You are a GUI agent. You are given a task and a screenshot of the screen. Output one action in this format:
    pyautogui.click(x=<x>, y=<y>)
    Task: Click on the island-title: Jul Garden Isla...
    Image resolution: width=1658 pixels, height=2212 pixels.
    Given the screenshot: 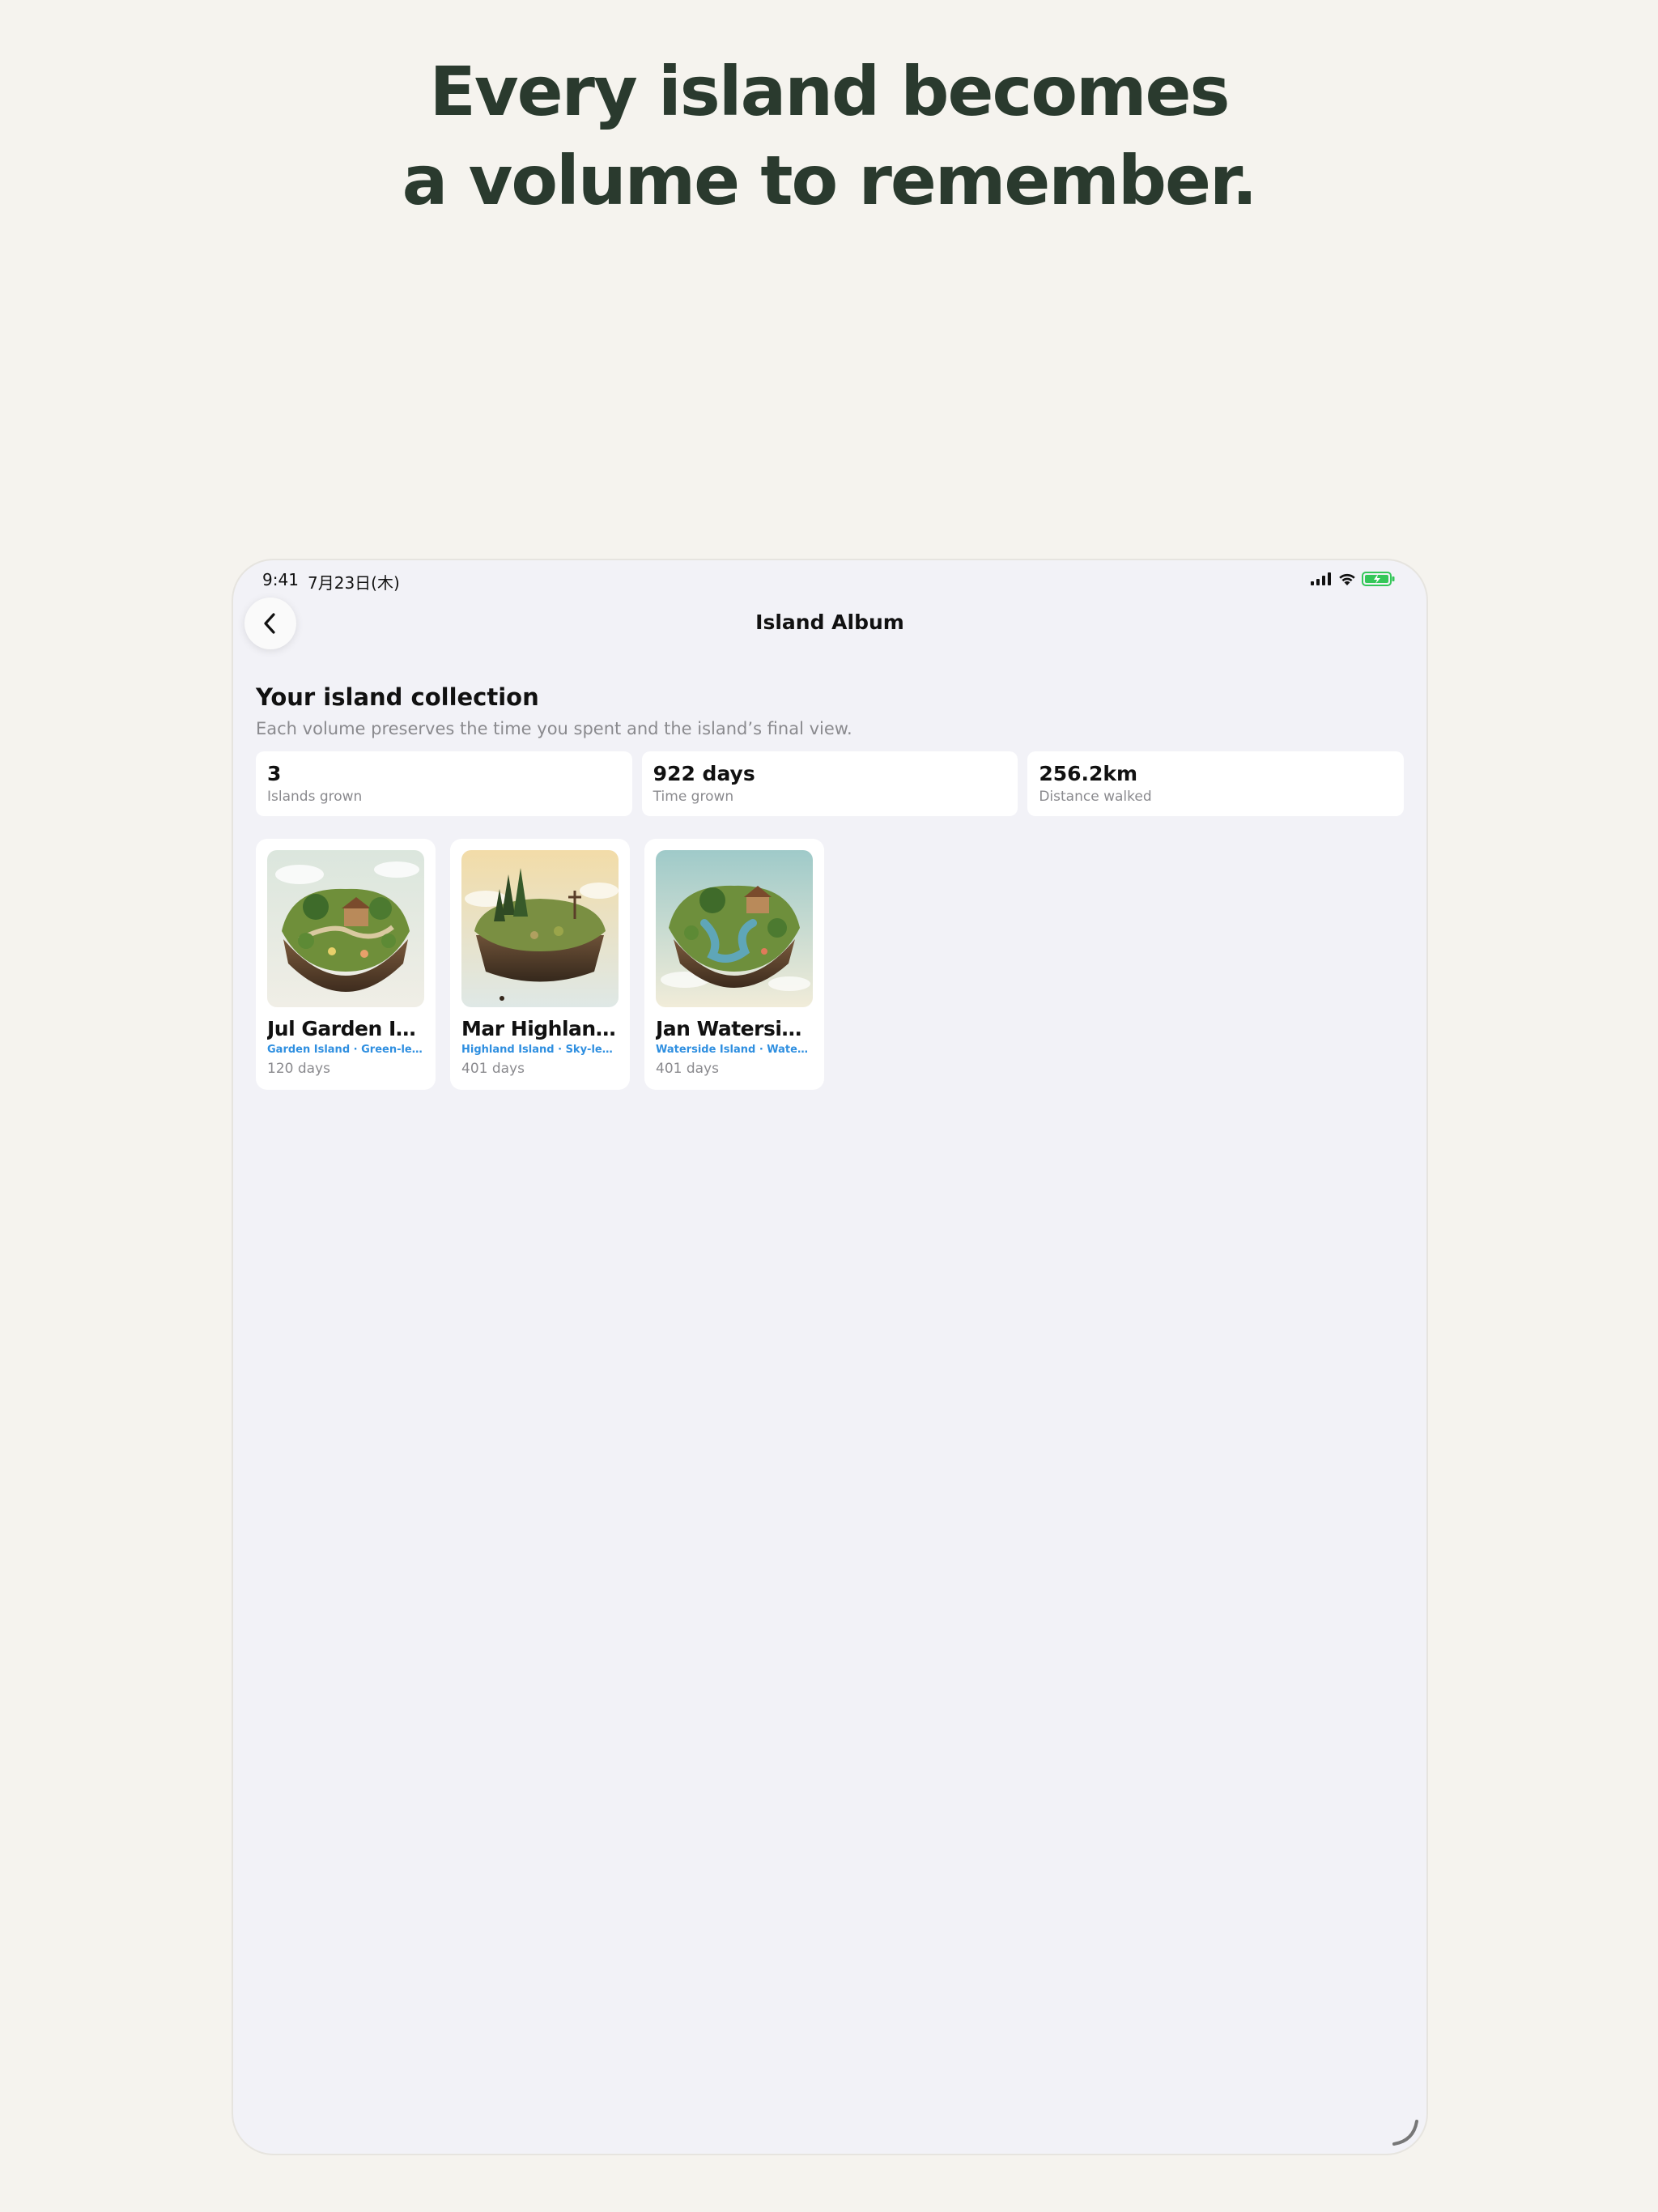 What is the action you would take?
    pyautogui.click(x=345, y=1028)
    